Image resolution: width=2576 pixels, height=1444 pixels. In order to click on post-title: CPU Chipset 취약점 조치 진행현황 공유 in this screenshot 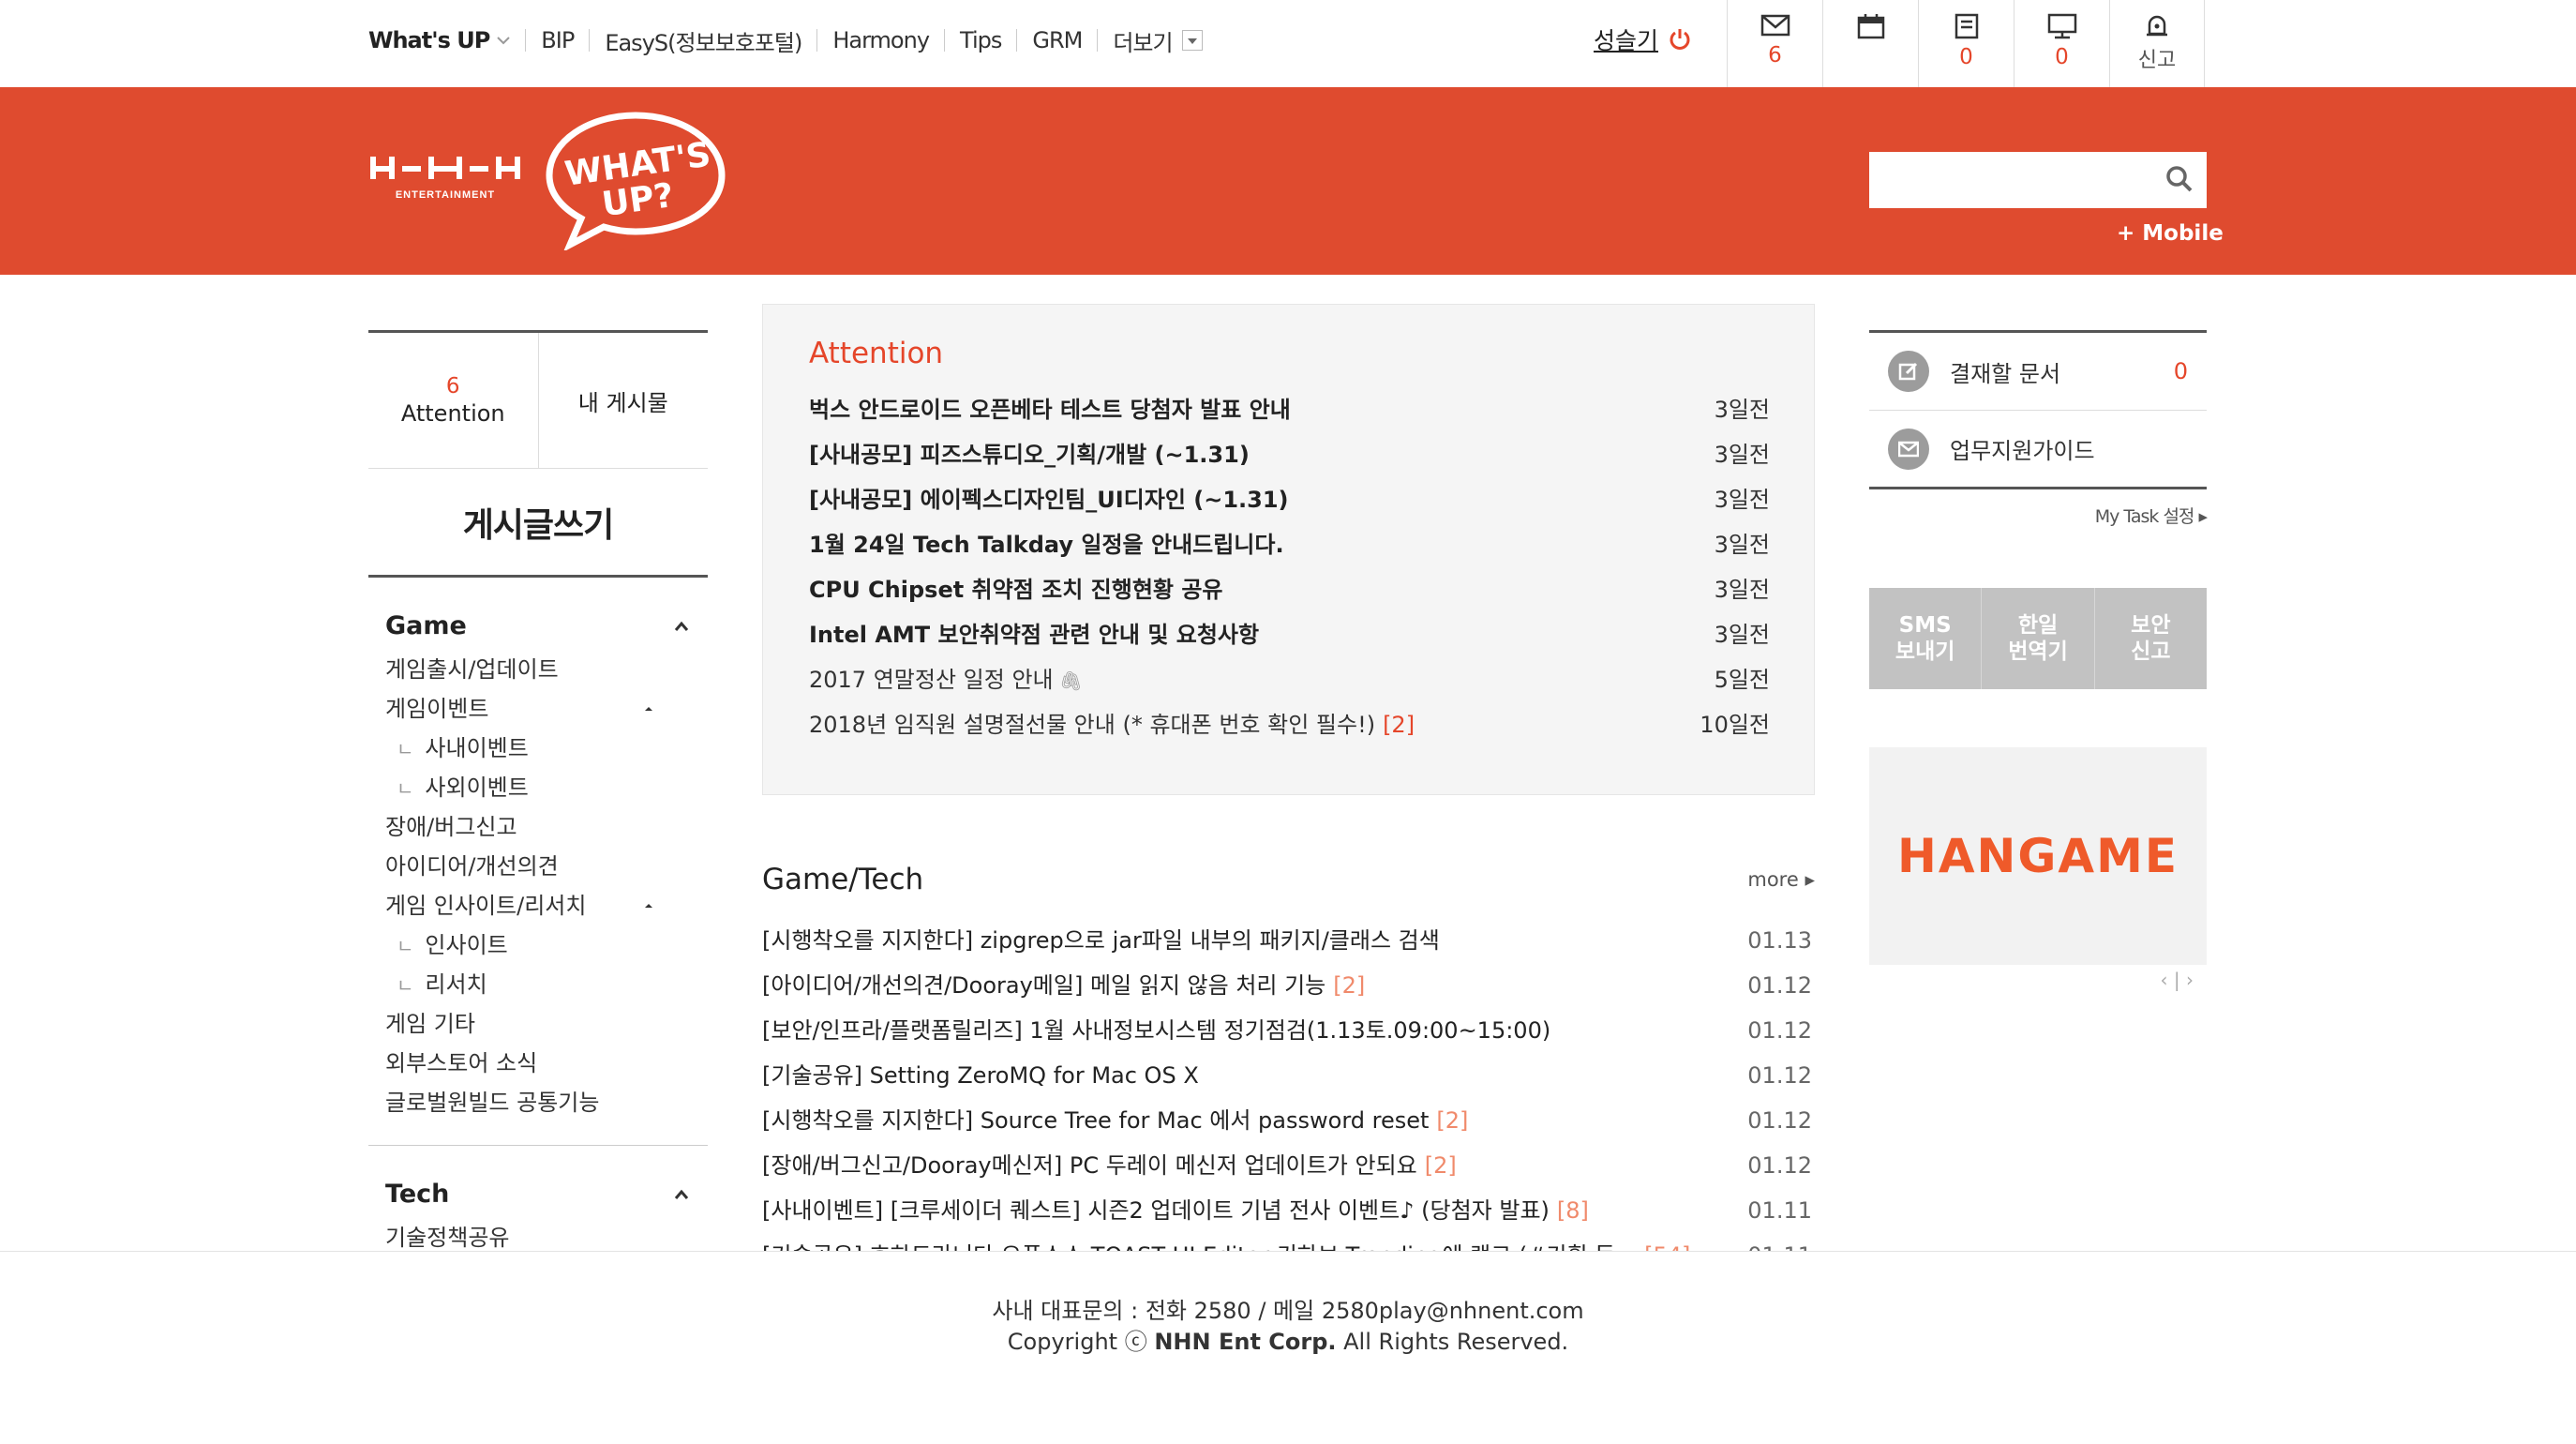, I will do `click(1016, 590)`.